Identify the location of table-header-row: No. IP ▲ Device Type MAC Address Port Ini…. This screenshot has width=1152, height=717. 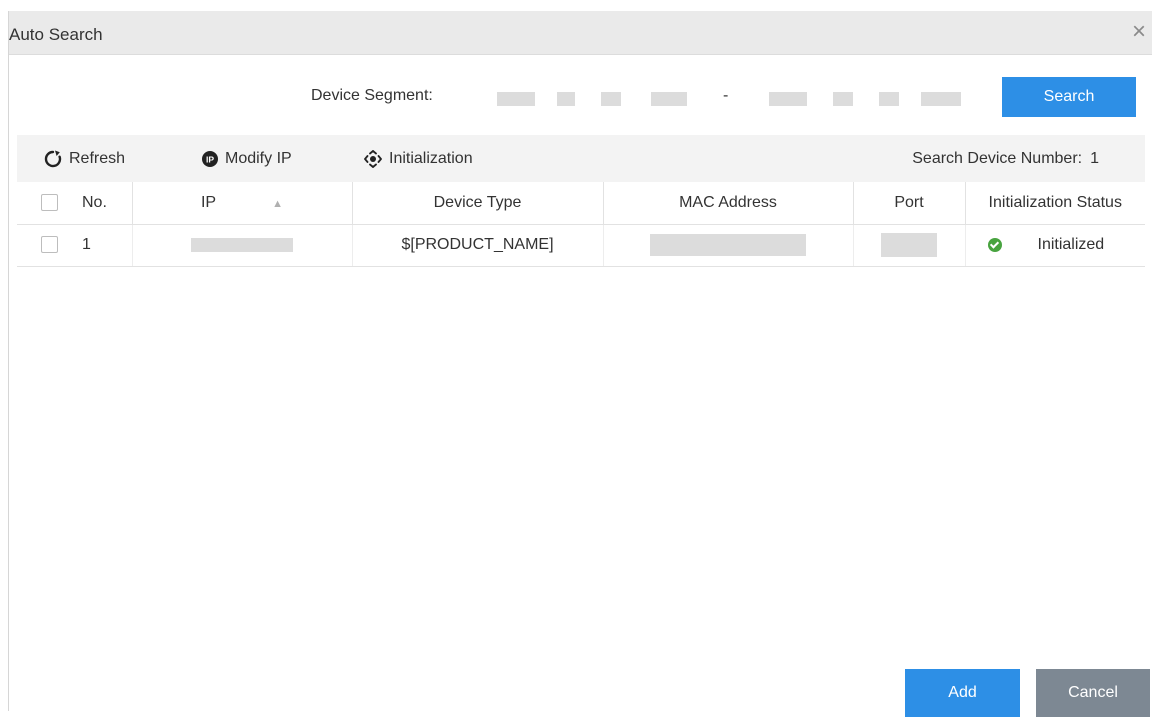
(581, 203).